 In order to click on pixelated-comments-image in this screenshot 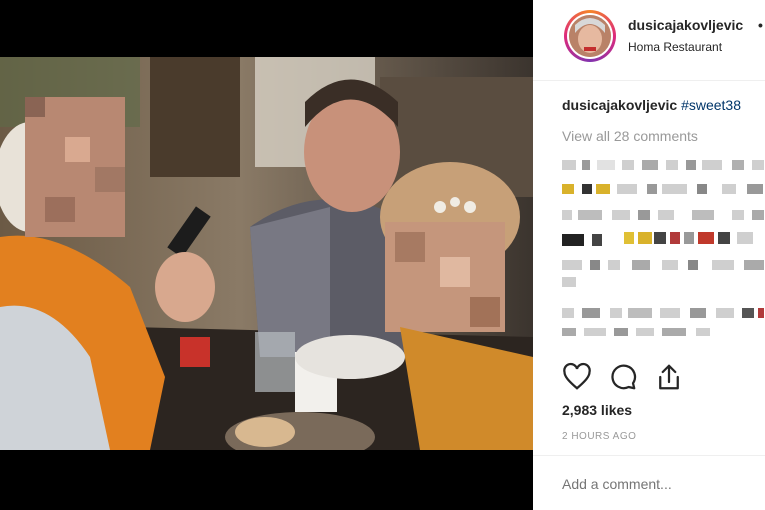, I will do `click(663, 248)`.